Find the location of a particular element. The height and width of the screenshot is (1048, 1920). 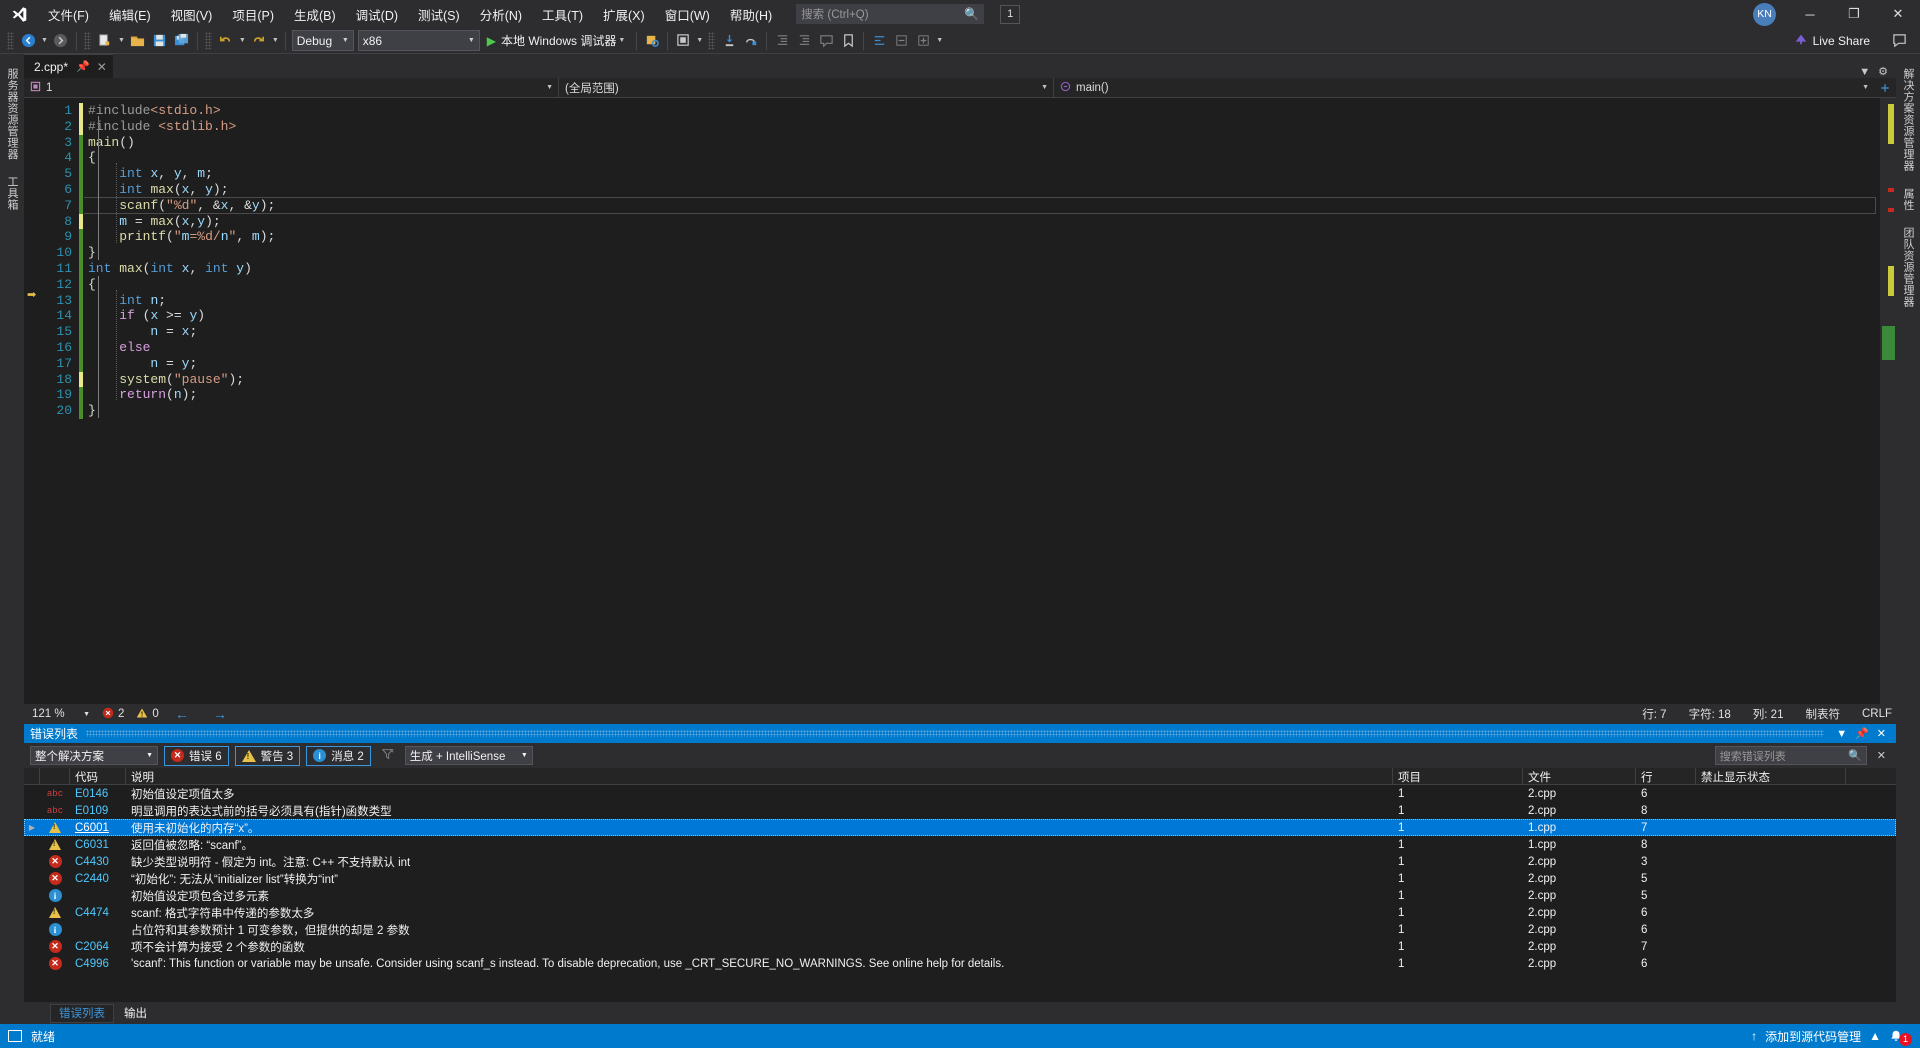

chevron-down-icon-scope: ▼ is located at coordinates (1044, 87).